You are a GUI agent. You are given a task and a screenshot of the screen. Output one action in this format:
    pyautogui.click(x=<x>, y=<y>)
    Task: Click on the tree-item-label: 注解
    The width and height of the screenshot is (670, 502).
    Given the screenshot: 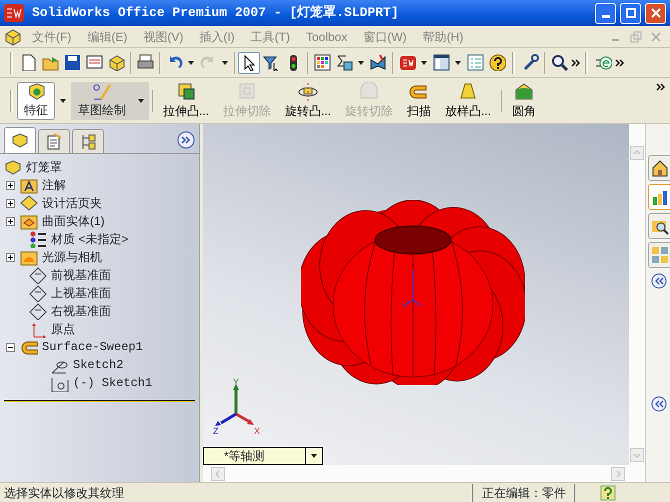 What is the action you would take?
    pyautogui.click(x=54, y=185)
    